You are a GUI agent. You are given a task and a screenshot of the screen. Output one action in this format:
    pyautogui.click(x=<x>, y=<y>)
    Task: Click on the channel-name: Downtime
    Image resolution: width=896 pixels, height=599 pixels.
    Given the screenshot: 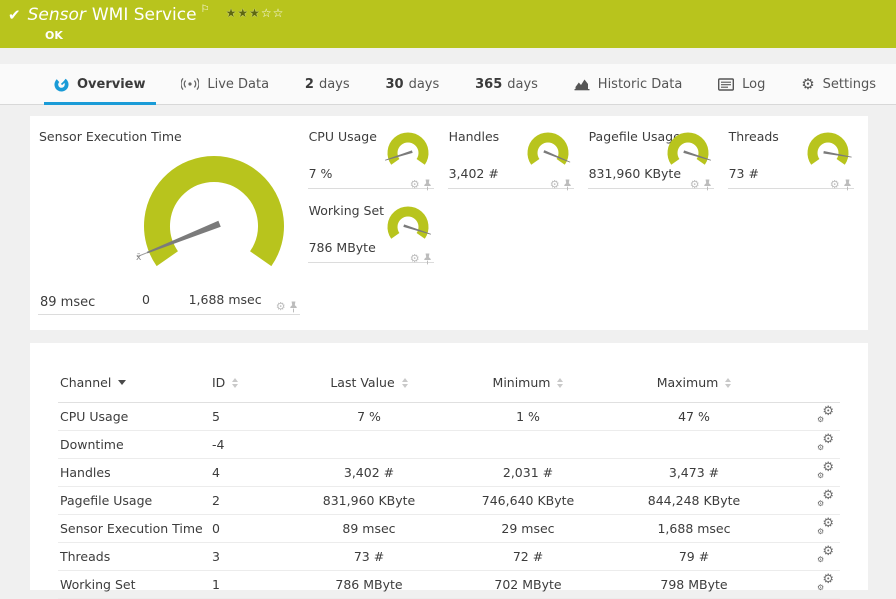 What is the action you would take?
    pyautogui.click(x=134, y=444)
    